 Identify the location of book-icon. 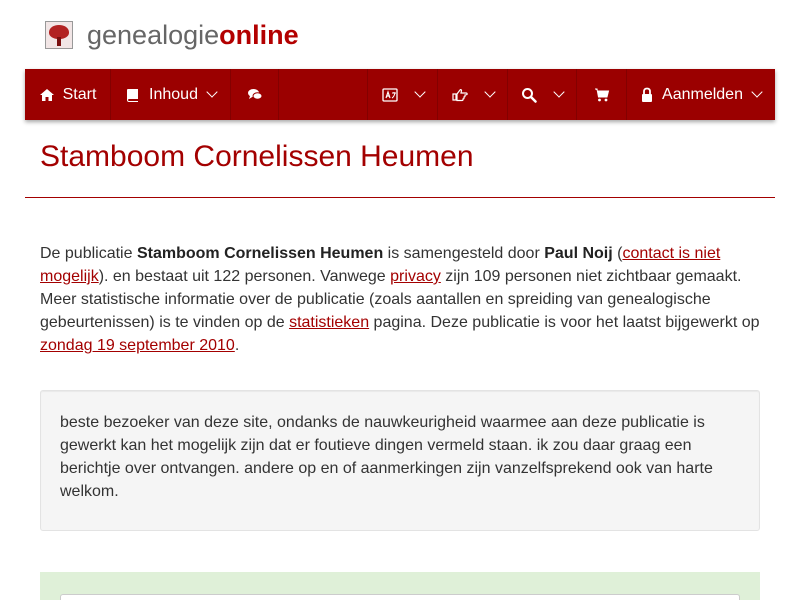
(133, 95).